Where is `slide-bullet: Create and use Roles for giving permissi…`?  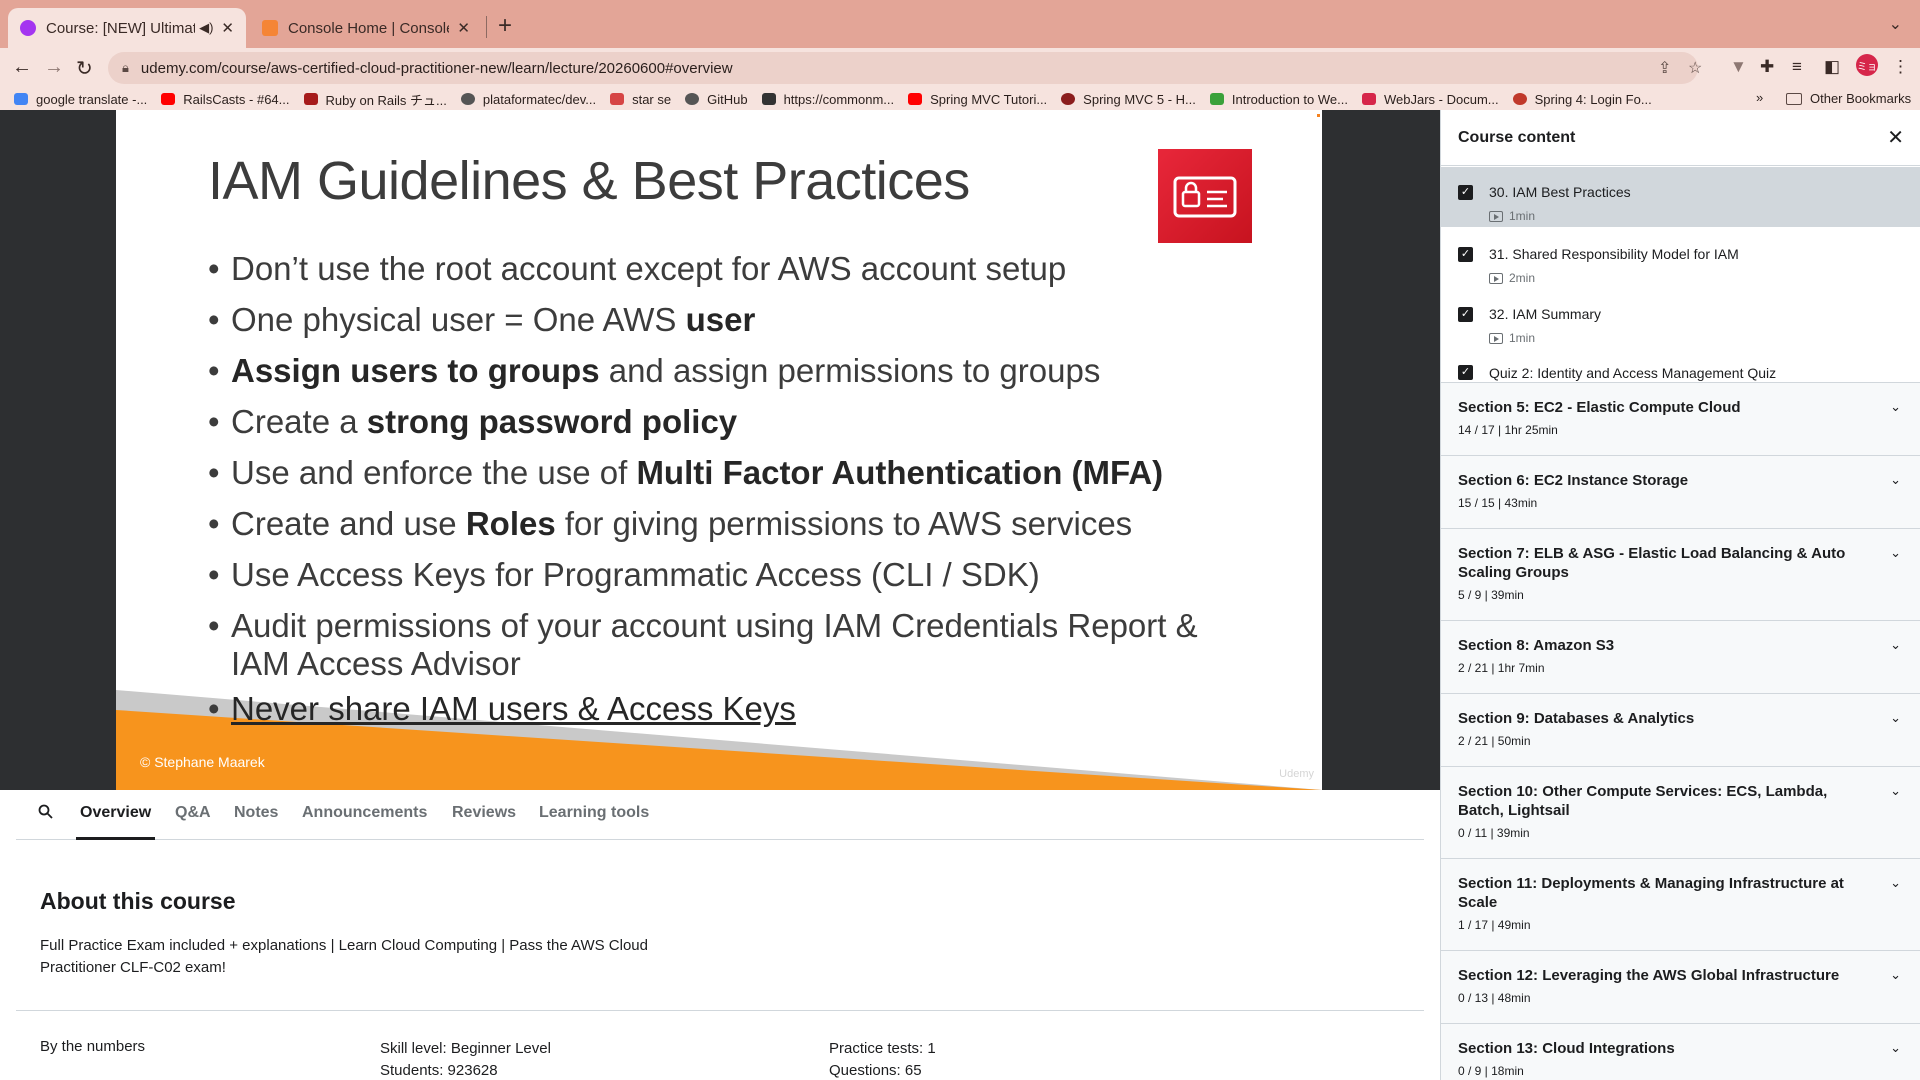 slide-bullet: Create and use Roles for giving permissi… is located at coordinates (728, 524).